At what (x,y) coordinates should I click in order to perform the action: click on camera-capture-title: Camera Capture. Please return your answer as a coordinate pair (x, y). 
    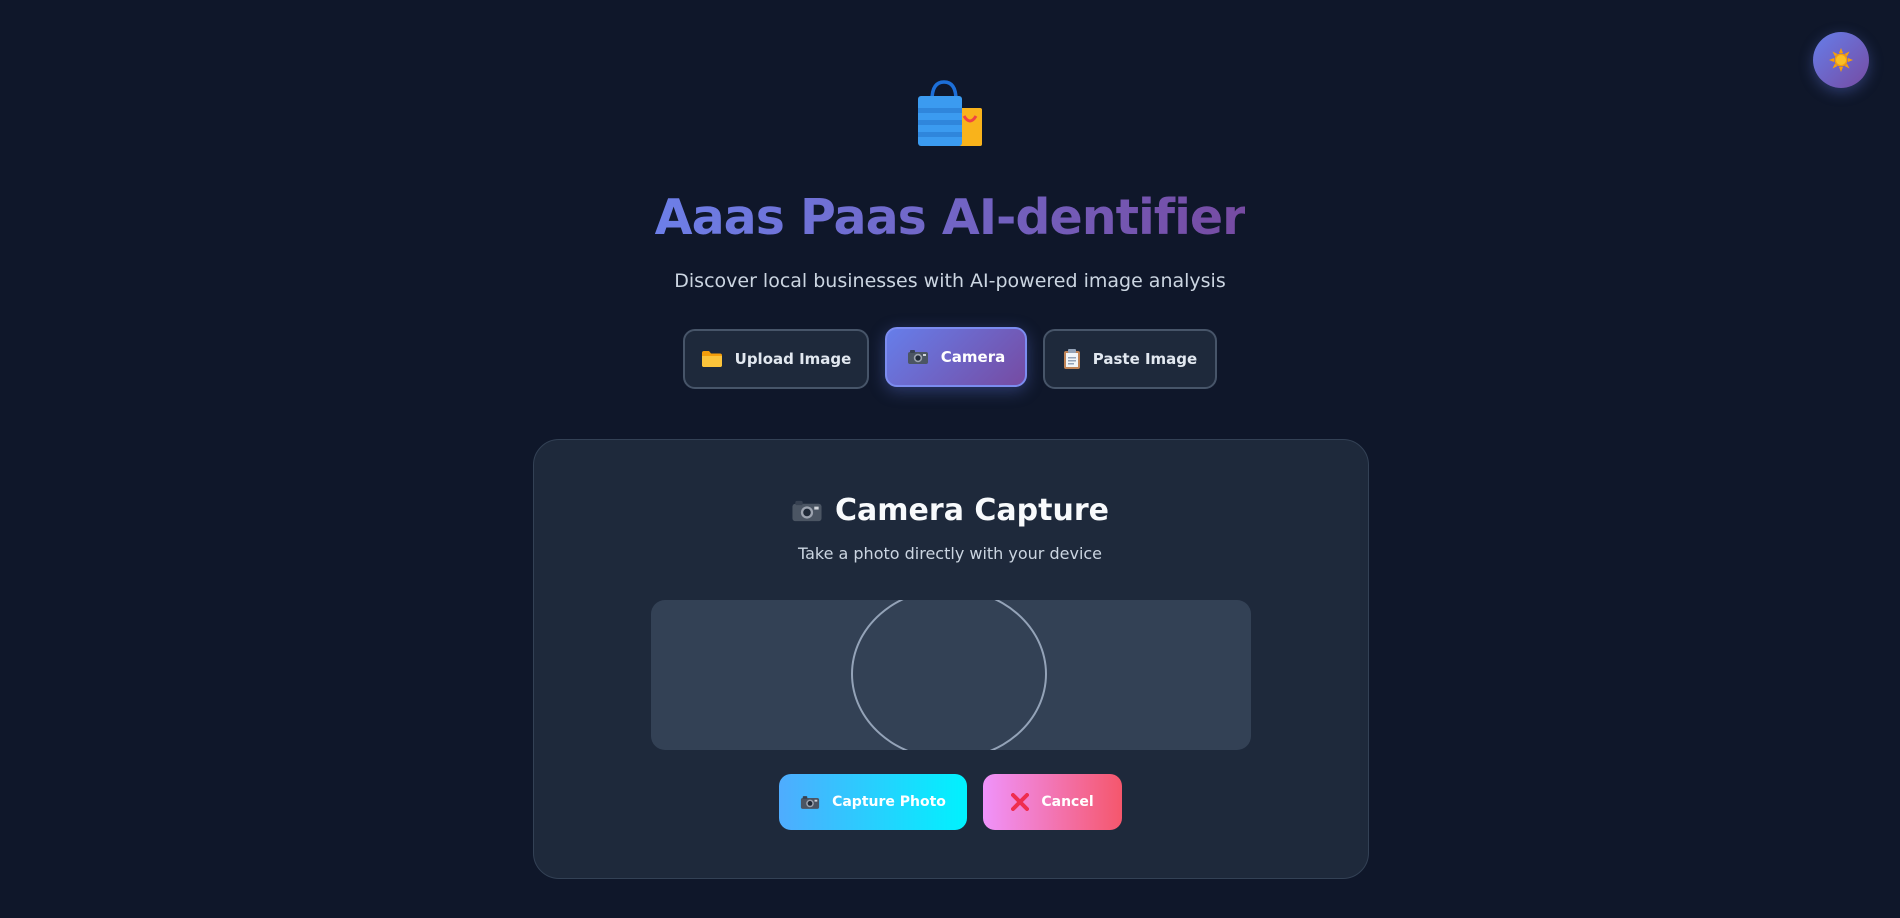
    Looking at the image, I should click on (950, 511).